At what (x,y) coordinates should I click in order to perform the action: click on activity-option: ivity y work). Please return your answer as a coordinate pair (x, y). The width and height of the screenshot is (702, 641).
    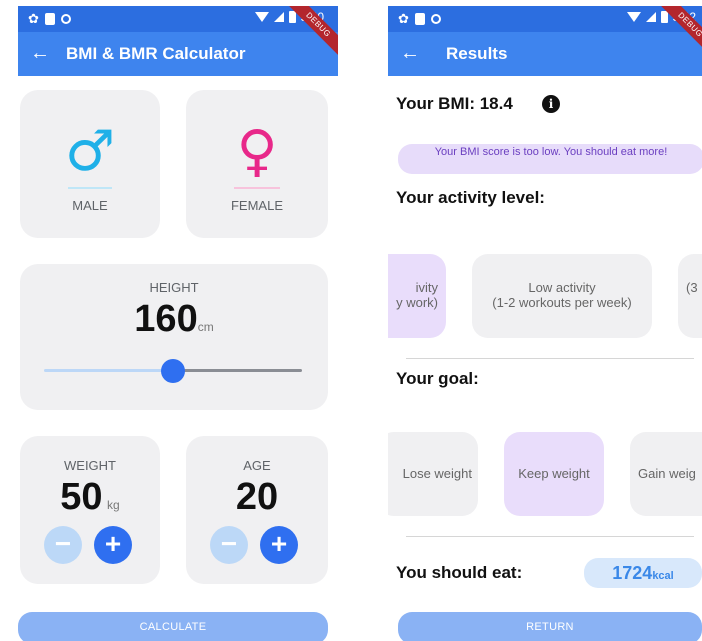
    Looking at the image, I should click on (417, 296).